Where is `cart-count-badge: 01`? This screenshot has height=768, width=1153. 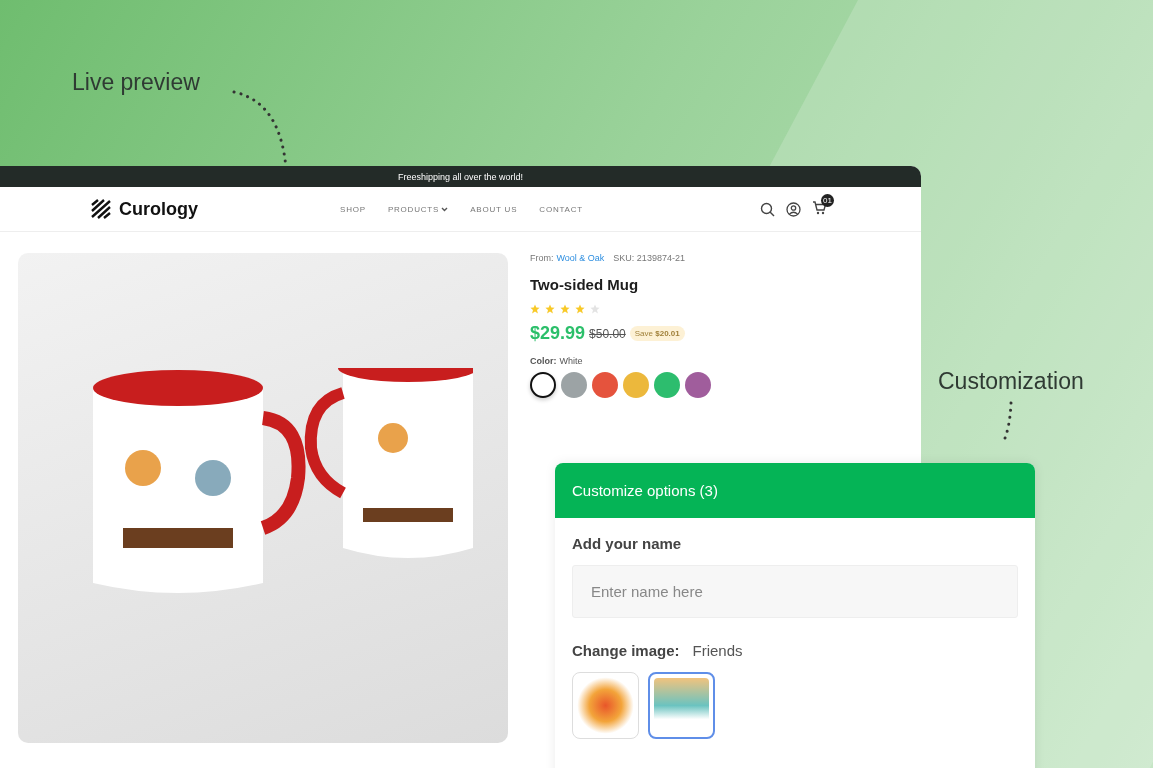 cart-count-badge: 01 is located at coordinates (827, 200).